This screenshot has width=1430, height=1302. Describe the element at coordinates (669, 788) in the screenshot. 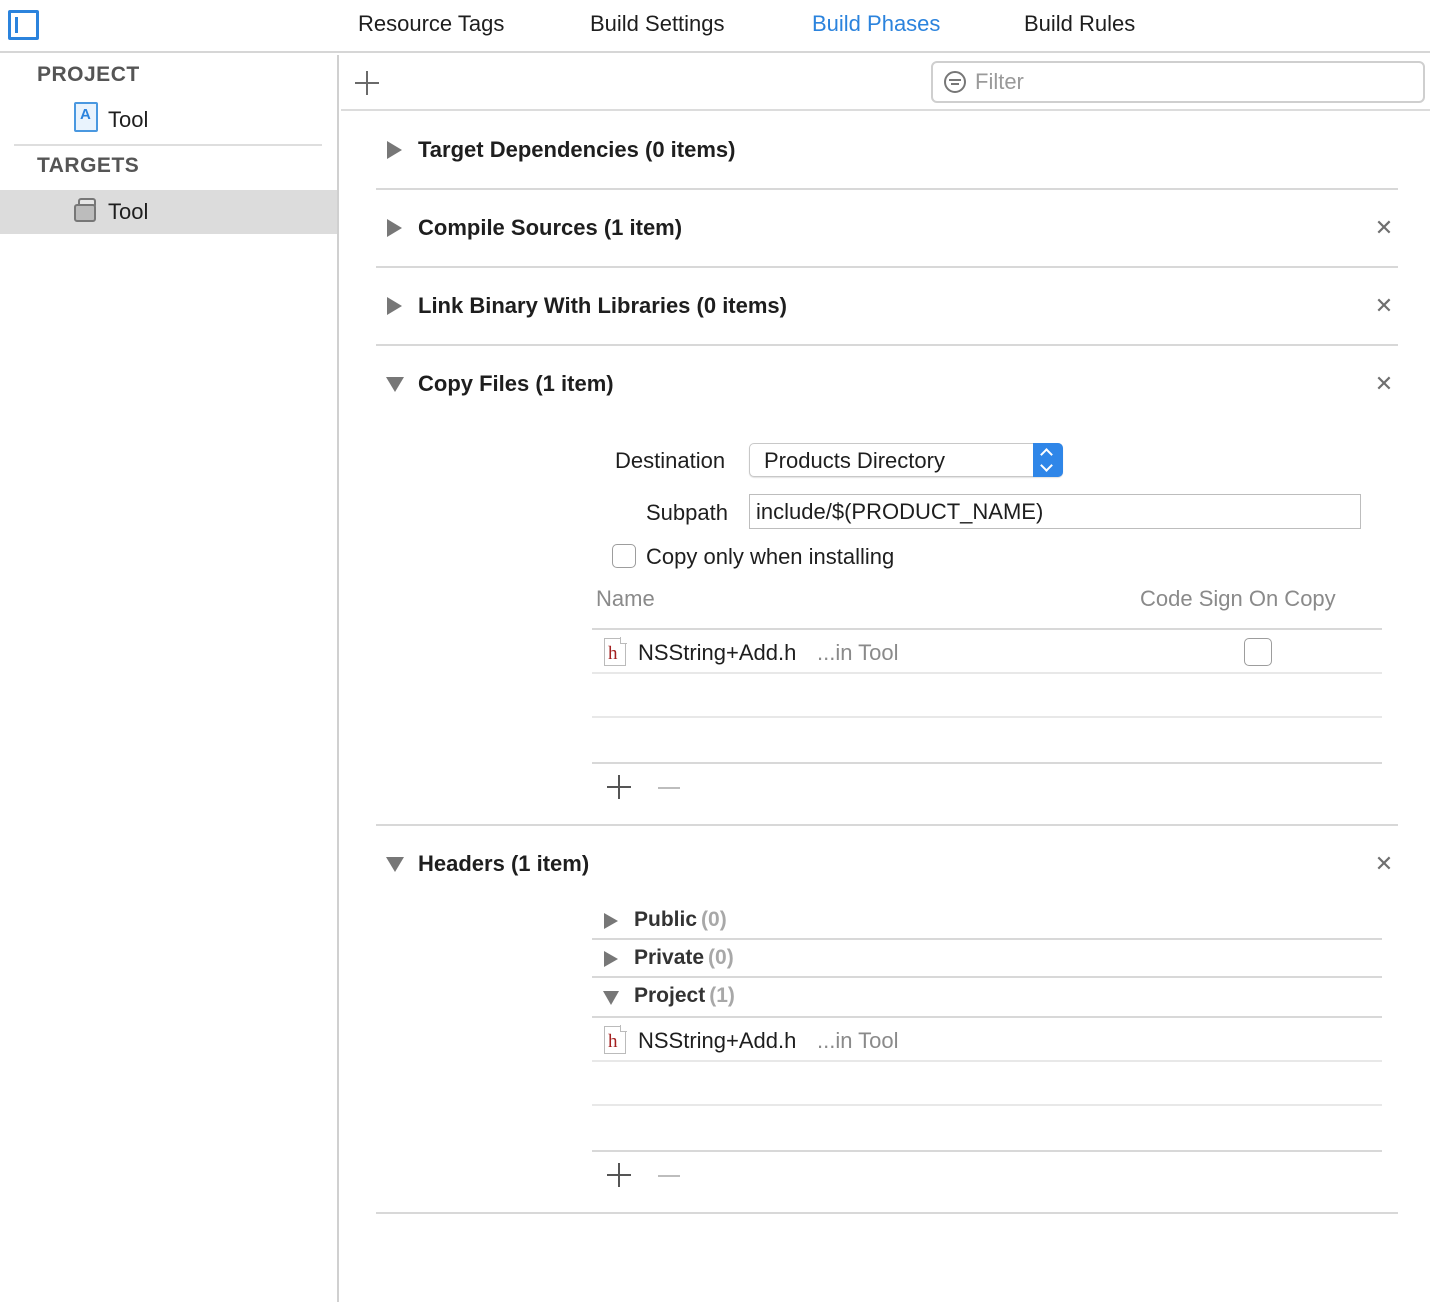

I see `remove-file-button` at that location.